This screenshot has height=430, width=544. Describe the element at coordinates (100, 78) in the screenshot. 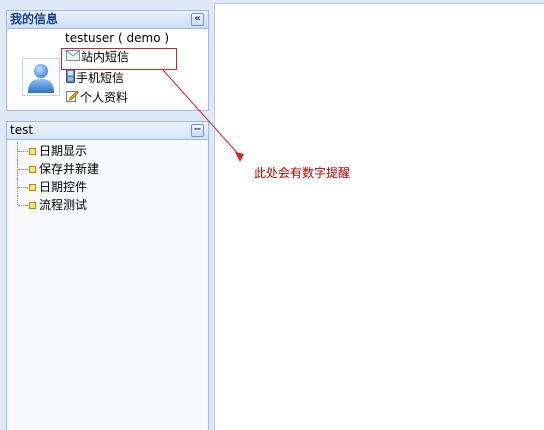

I see `mobile-sms-label: 手机短信` at that location.